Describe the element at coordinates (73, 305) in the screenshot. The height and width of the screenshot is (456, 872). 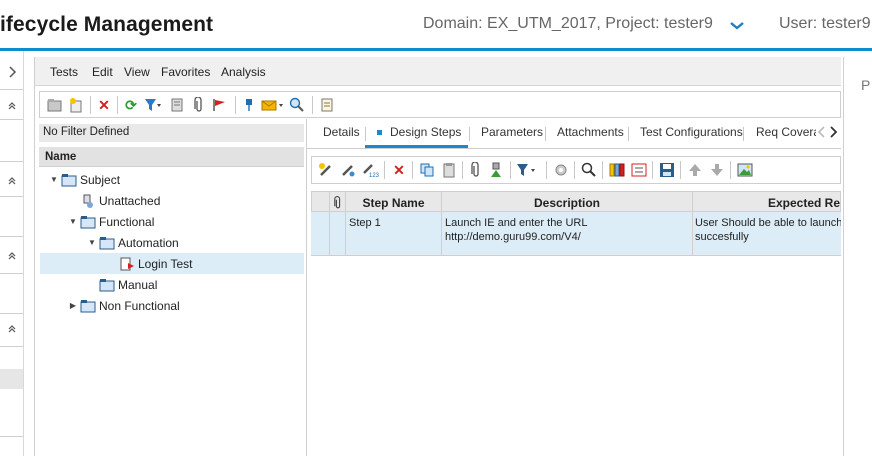
I see `expand-toggle-icon: ▶` at that location.